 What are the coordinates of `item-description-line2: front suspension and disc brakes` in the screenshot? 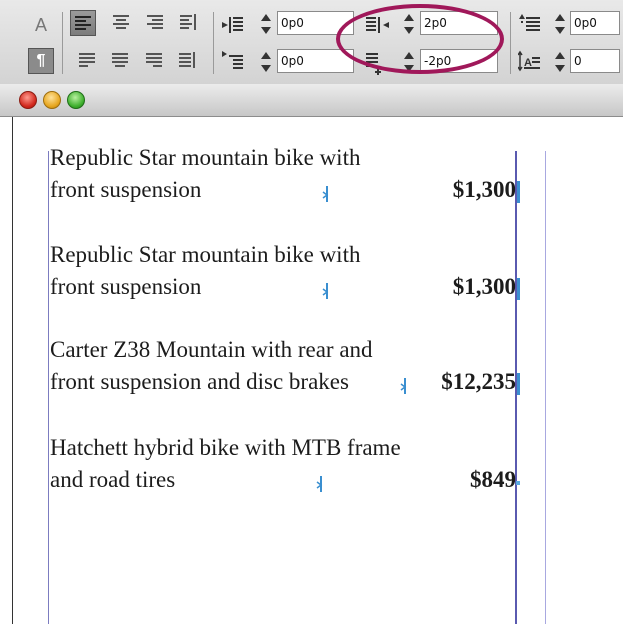 It's located at (199, 381).